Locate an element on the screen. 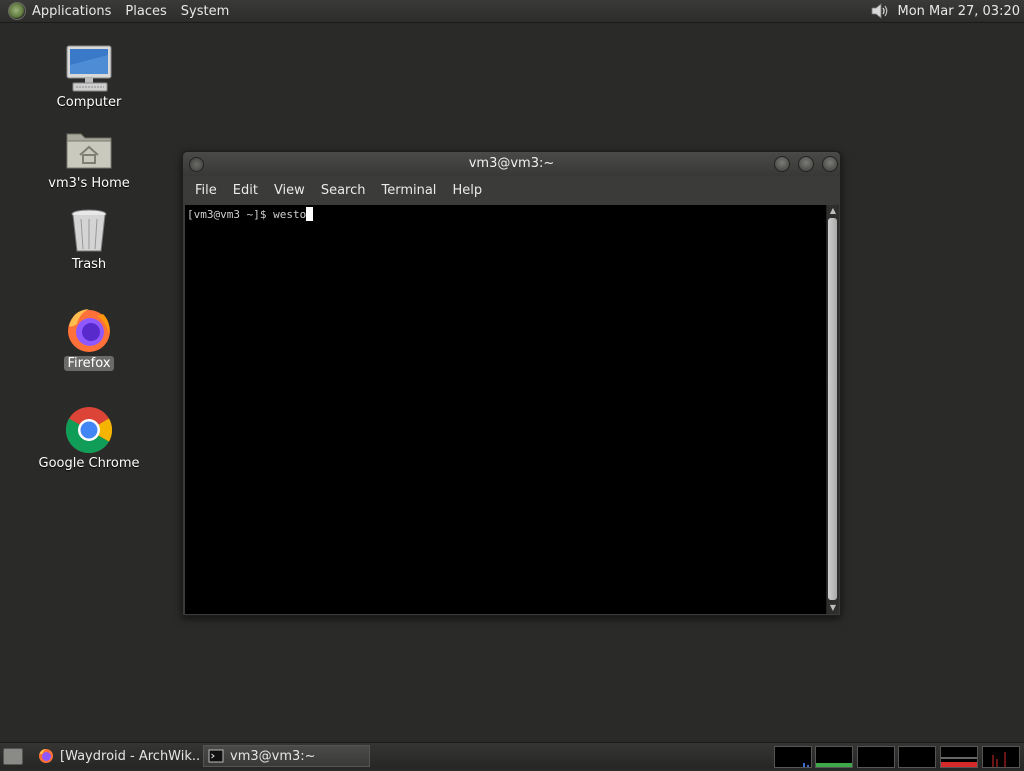  desktop-icon-chrome: Google Chrome is located at coordinates (89, 438).